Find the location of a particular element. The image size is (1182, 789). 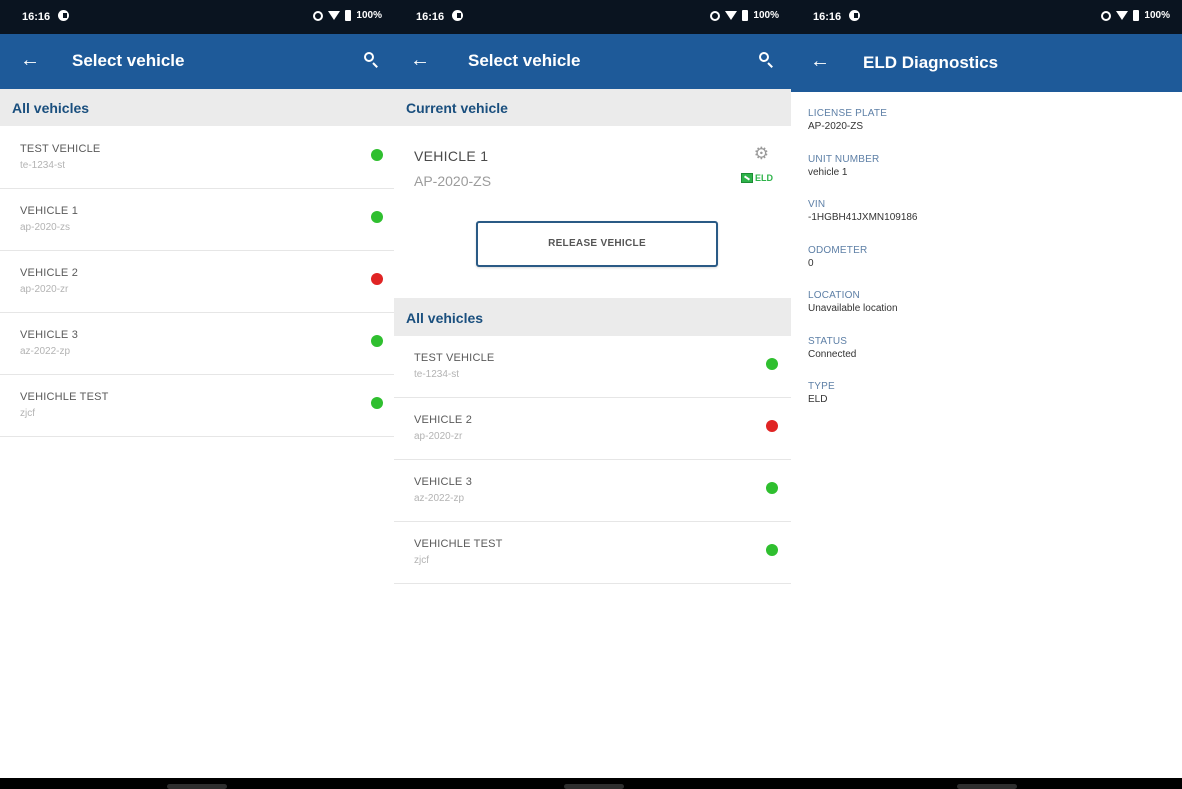

gear-icon: ⚙ is located at coordinates (761, 154).